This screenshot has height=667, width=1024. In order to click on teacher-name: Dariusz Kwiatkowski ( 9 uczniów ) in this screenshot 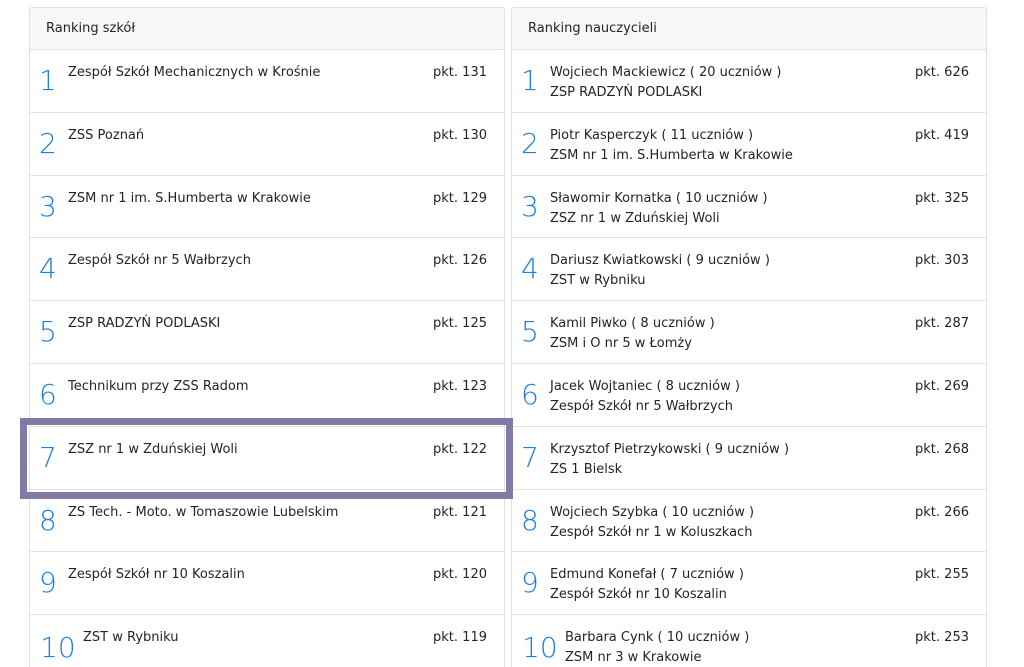, I will do `click(660, 261)`.